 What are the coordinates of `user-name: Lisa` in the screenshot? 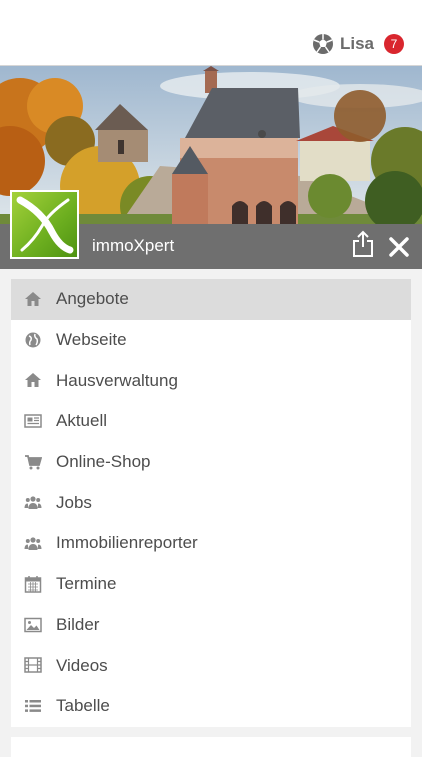 It's located at (356, 43).